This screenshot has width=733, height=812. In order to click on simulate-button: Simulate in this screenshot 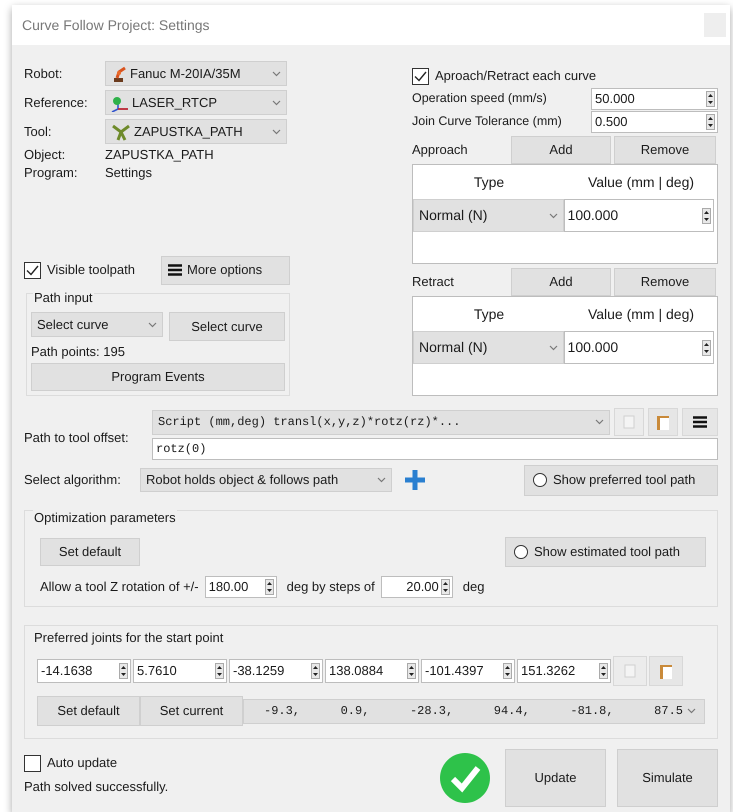, I will do `click(667, 778)`.